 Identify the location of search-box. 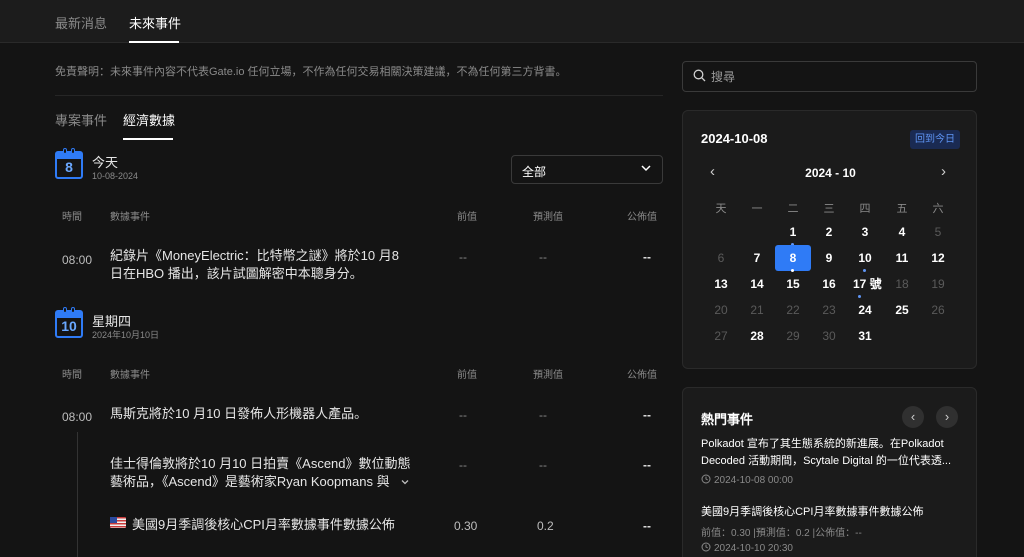
(829, 76).